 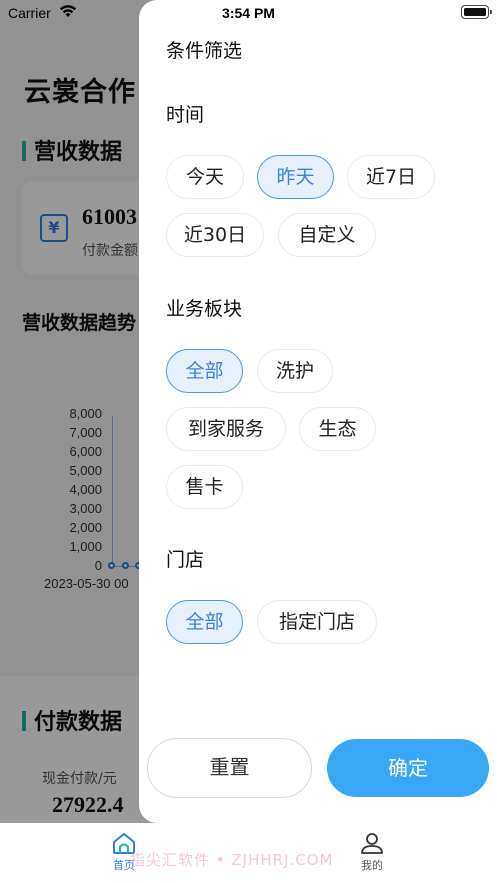 I want to click on watermark-text: 指尖汇软件 • ZJHHRJ.COM, so click(x=232, y=860).